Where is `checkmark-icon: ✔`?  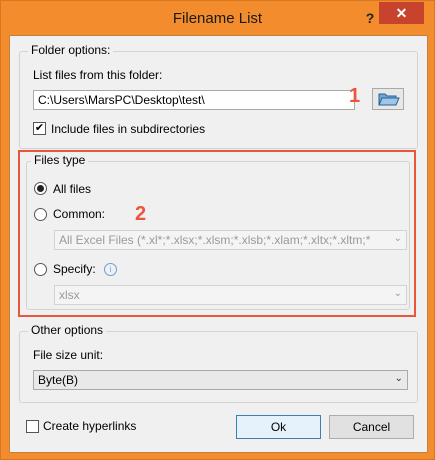 checkmark-icon: ✔ is located at coordinates (39, 128).